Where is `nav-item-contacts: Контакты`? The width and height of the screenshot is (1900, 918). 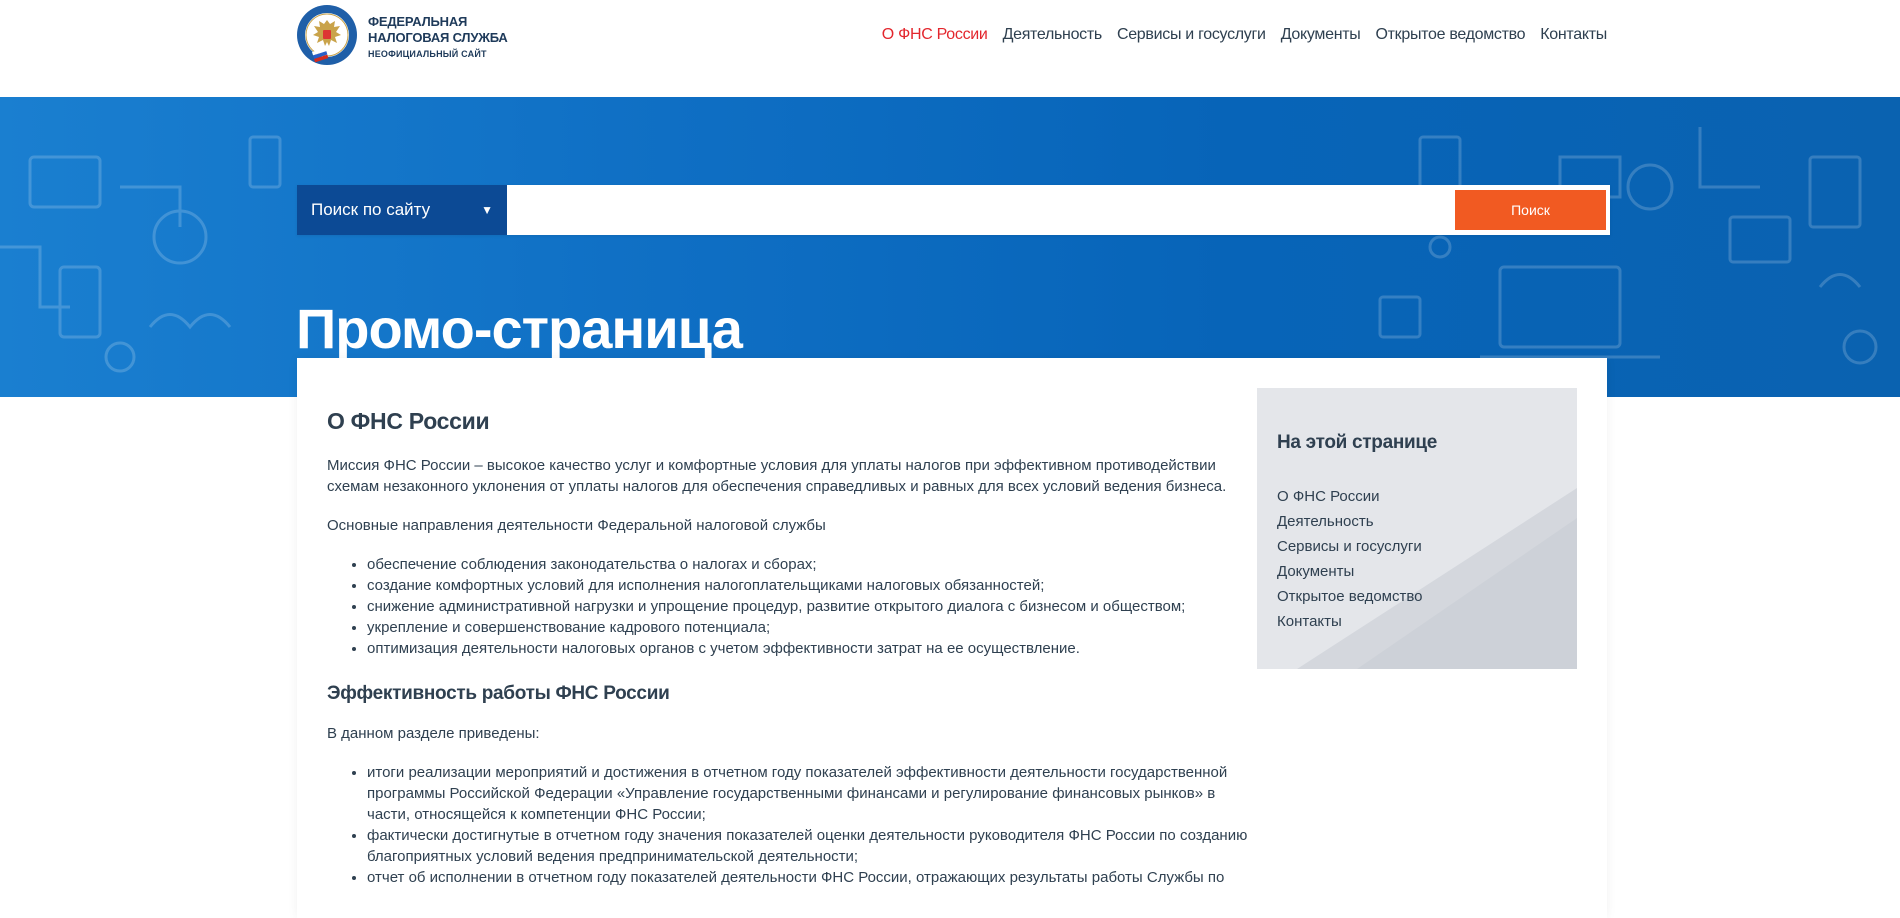
nav-item-contacts: Контакты is located at coordinates (1573, 35).